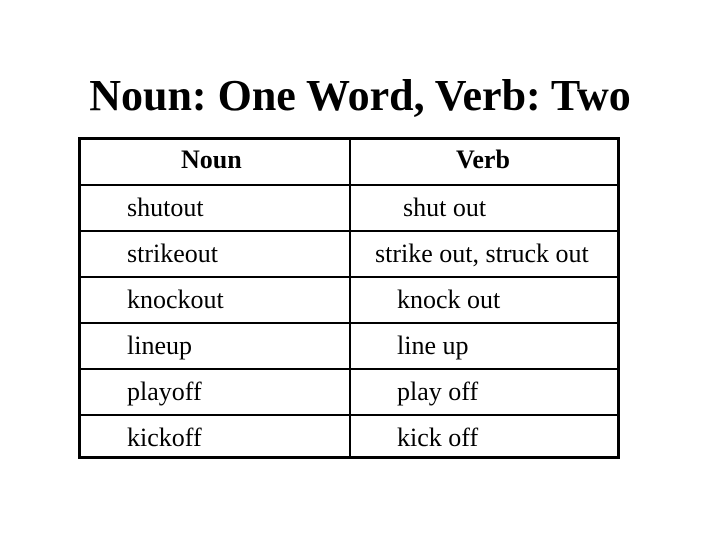  What do you see at coordinates (438, 437) in the screenshot?
I see `verb-cell: kick off` at bounding box center [438, 437].